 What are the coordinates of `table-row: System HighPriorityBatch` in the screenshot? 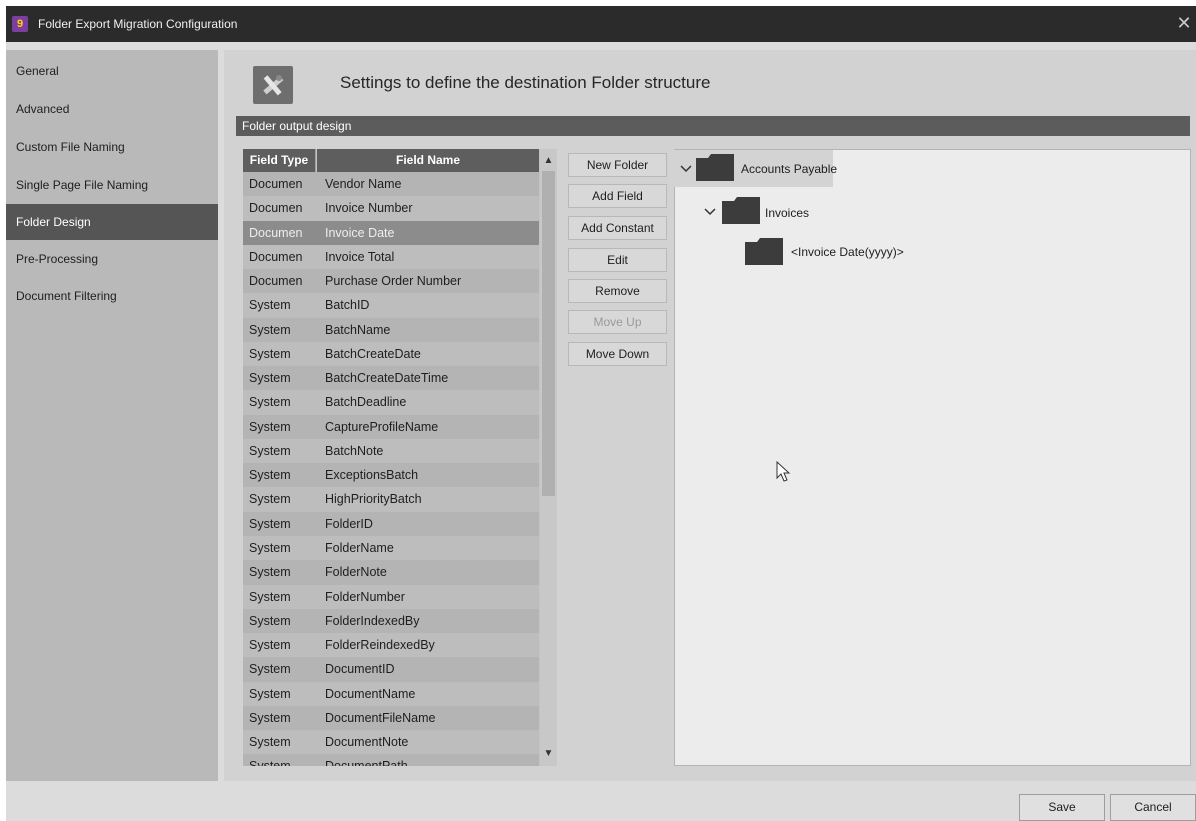 It's located at (391, 499).